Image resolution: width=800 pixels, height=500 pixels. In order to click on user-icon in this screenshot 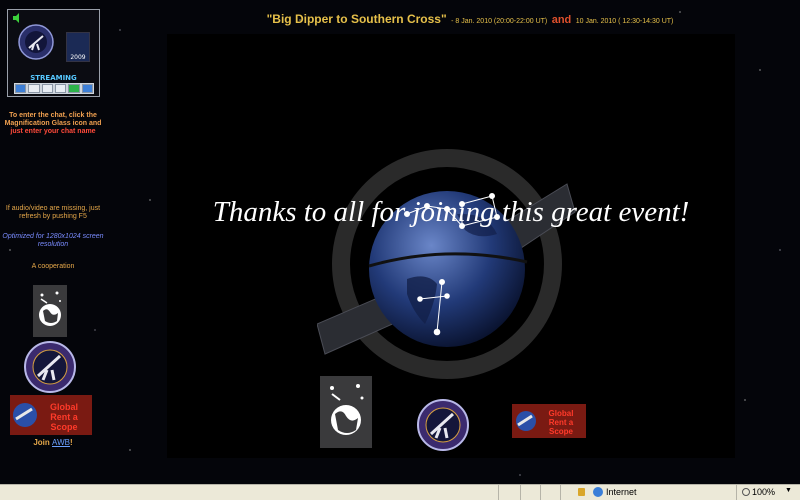, I will do `click(60, 88)`.